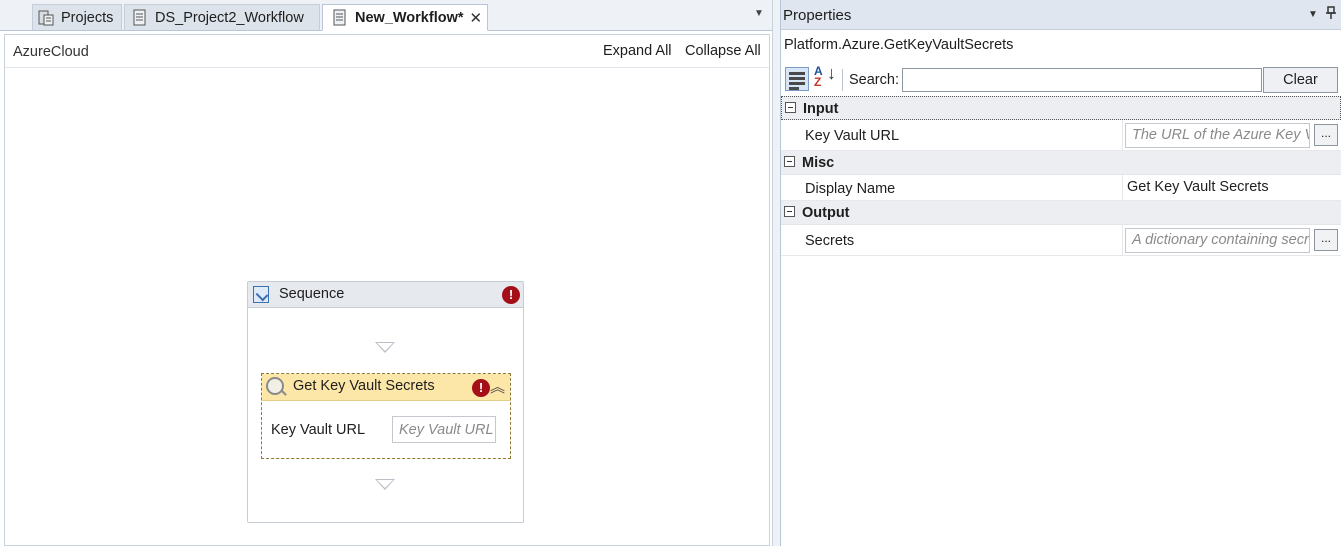 This screenshot has width=1341, height=546. Describe the element at coordinates (759, 13) in the screenshot. I see `tab-list-dropdown-icon: ▼` at that location.